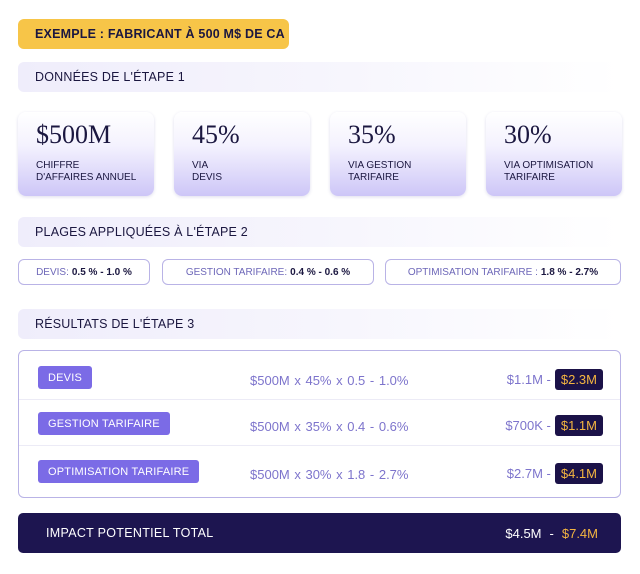 This screenshot has height=574, width=640. Describe the element at coordinates (523, 533) in the screenshot. I see `total-low: $4.5M` at that location.